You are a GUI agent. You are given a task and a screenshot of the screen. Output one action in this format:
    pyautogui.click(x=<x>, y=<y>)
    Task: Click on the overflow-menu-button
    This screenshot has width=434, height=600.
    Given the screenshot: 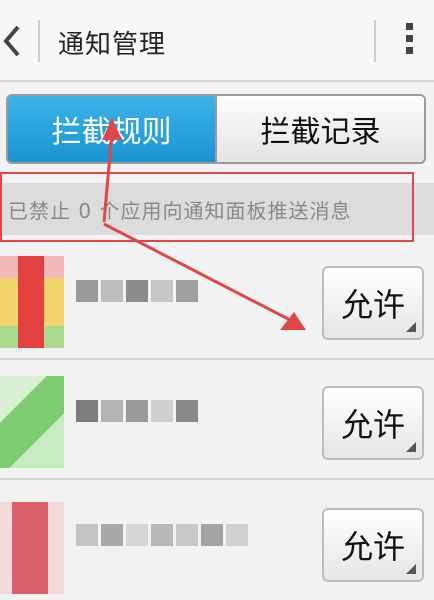 What is the action you would take?
    pyautogui.click(x=409, y=42)
    